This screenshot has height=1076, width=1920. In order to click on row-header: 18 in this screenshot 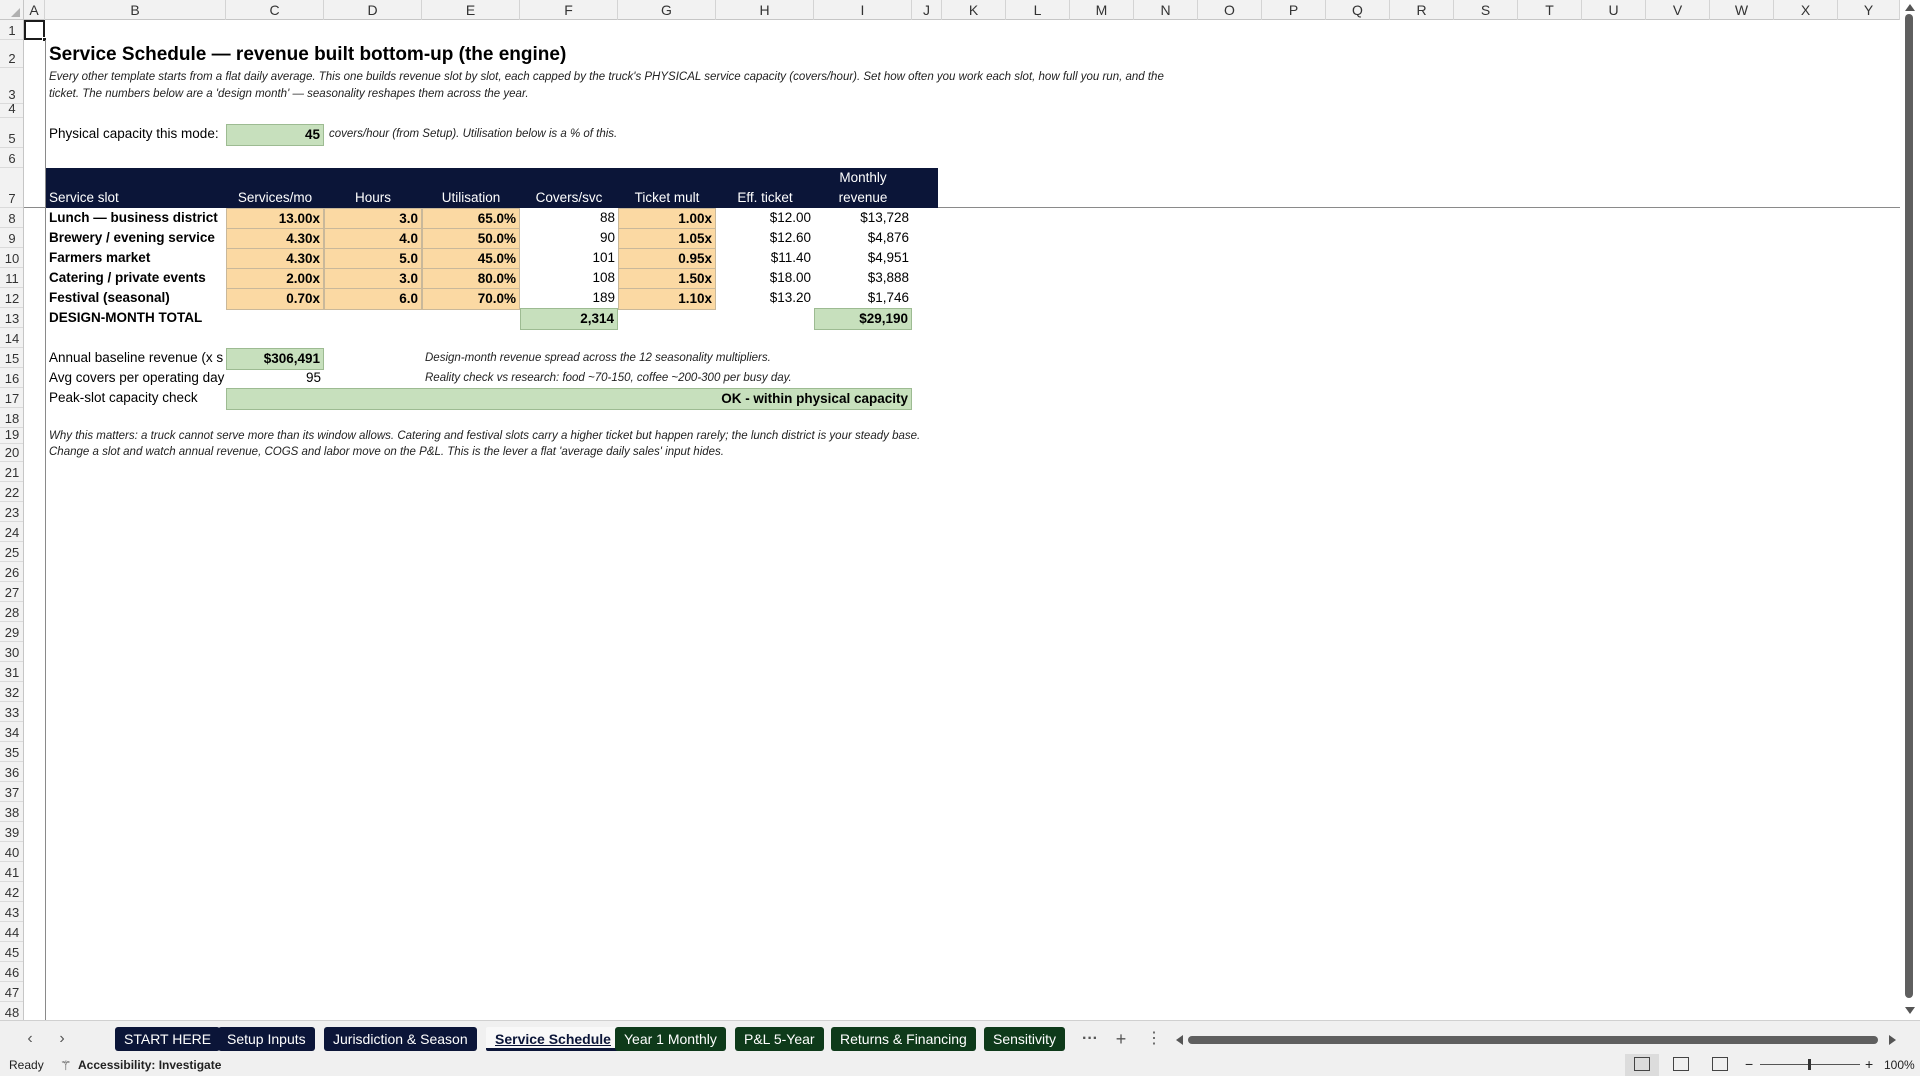, I will do `click(11, 418)`.